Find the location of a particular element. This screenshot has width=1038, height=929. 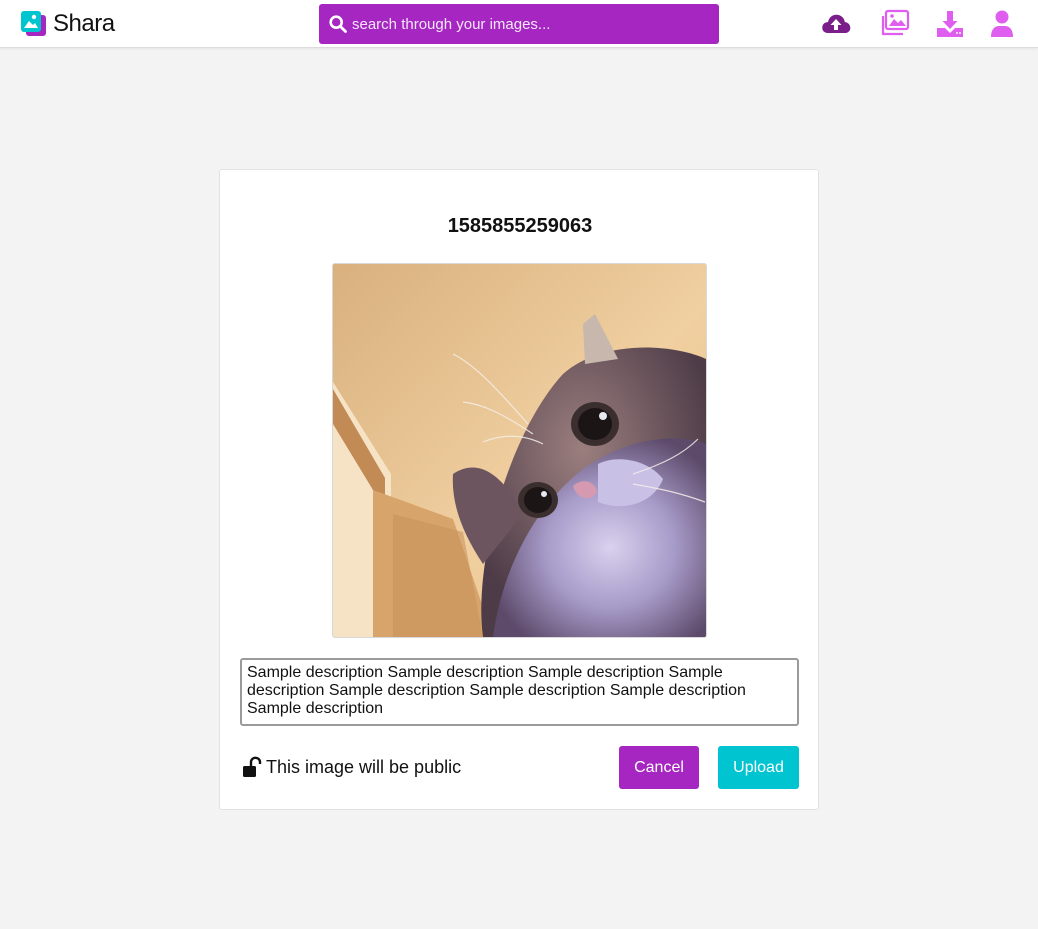

cat-photo is located at coordinates (519, 450).